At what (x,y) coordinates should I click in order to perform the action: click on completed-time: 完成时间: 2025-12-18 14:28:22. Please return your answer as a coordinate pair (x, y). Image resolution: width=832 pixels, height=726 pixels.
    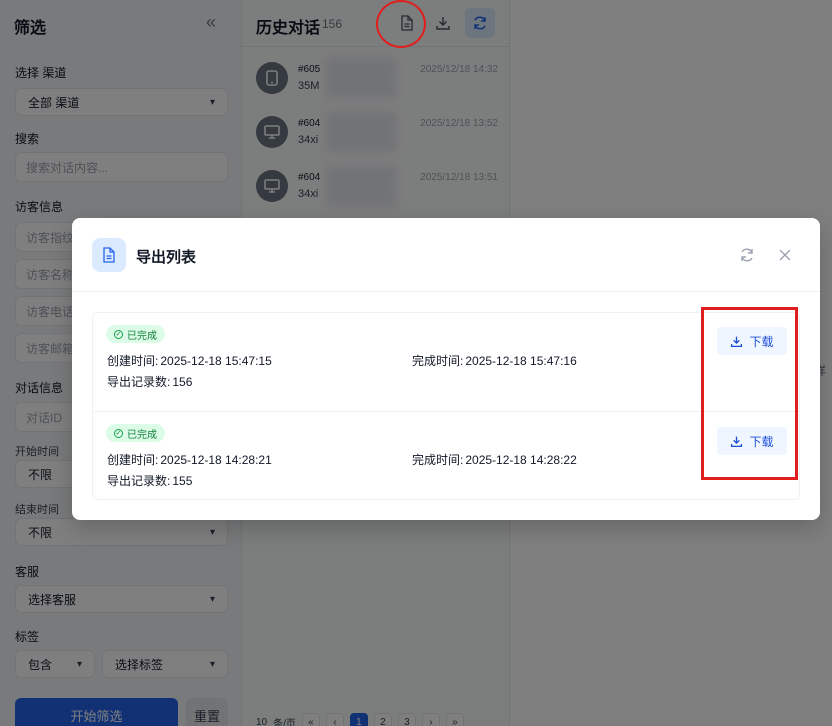
    Looking at the image, I should click on (494, 459).